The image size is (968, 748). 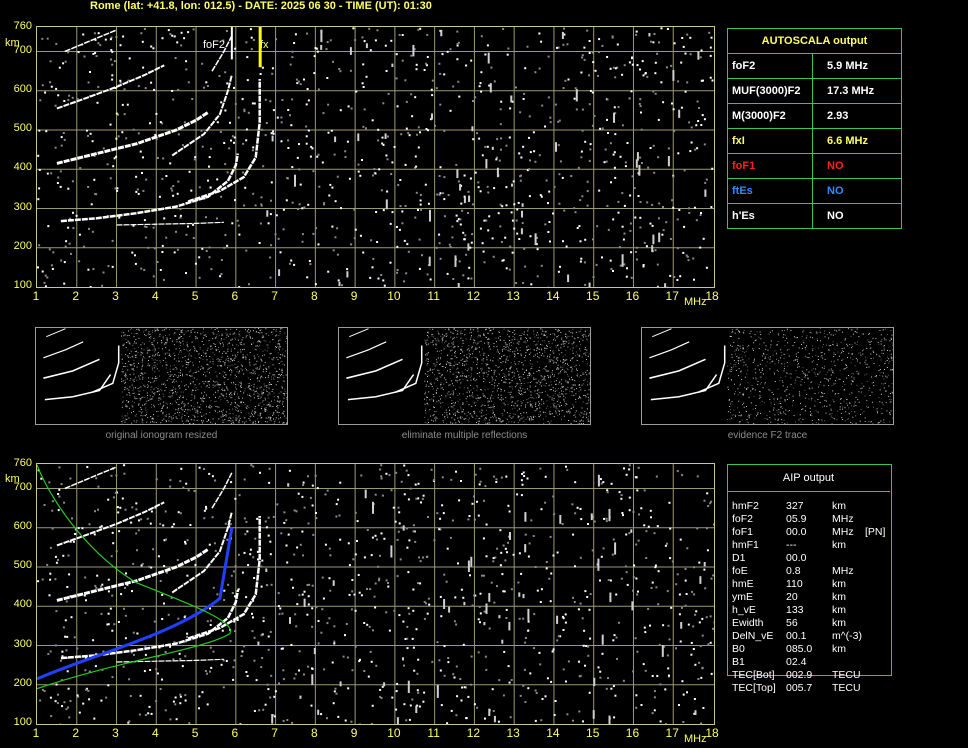 What do you see at coordinates (770, 66) in the screenshot?
I see `autoscala-param: foF2` at bounding box center [770, 66].